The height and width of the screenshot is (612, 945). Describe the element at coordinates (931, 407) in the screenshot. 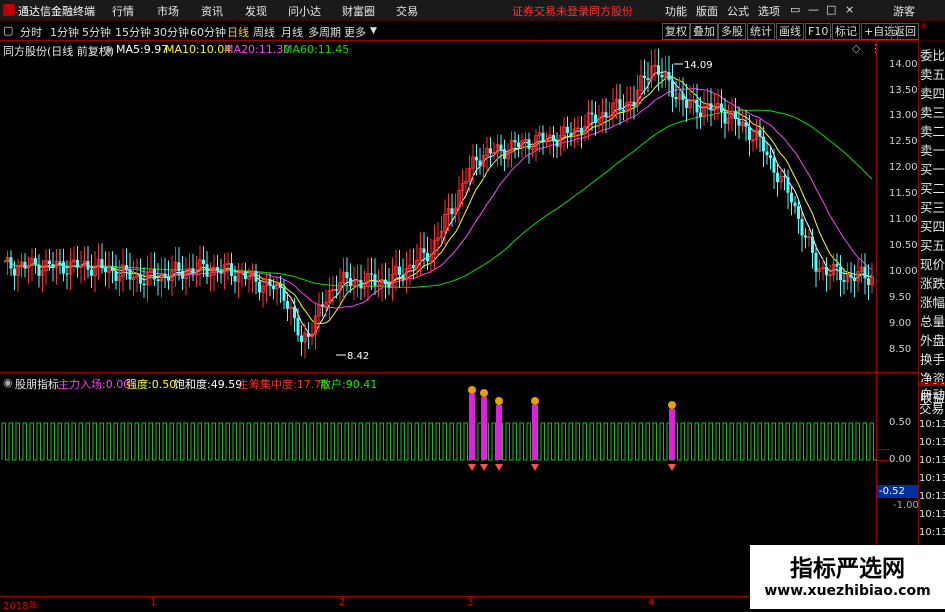

I see `auto-trade-label-2: 交易` at that location.